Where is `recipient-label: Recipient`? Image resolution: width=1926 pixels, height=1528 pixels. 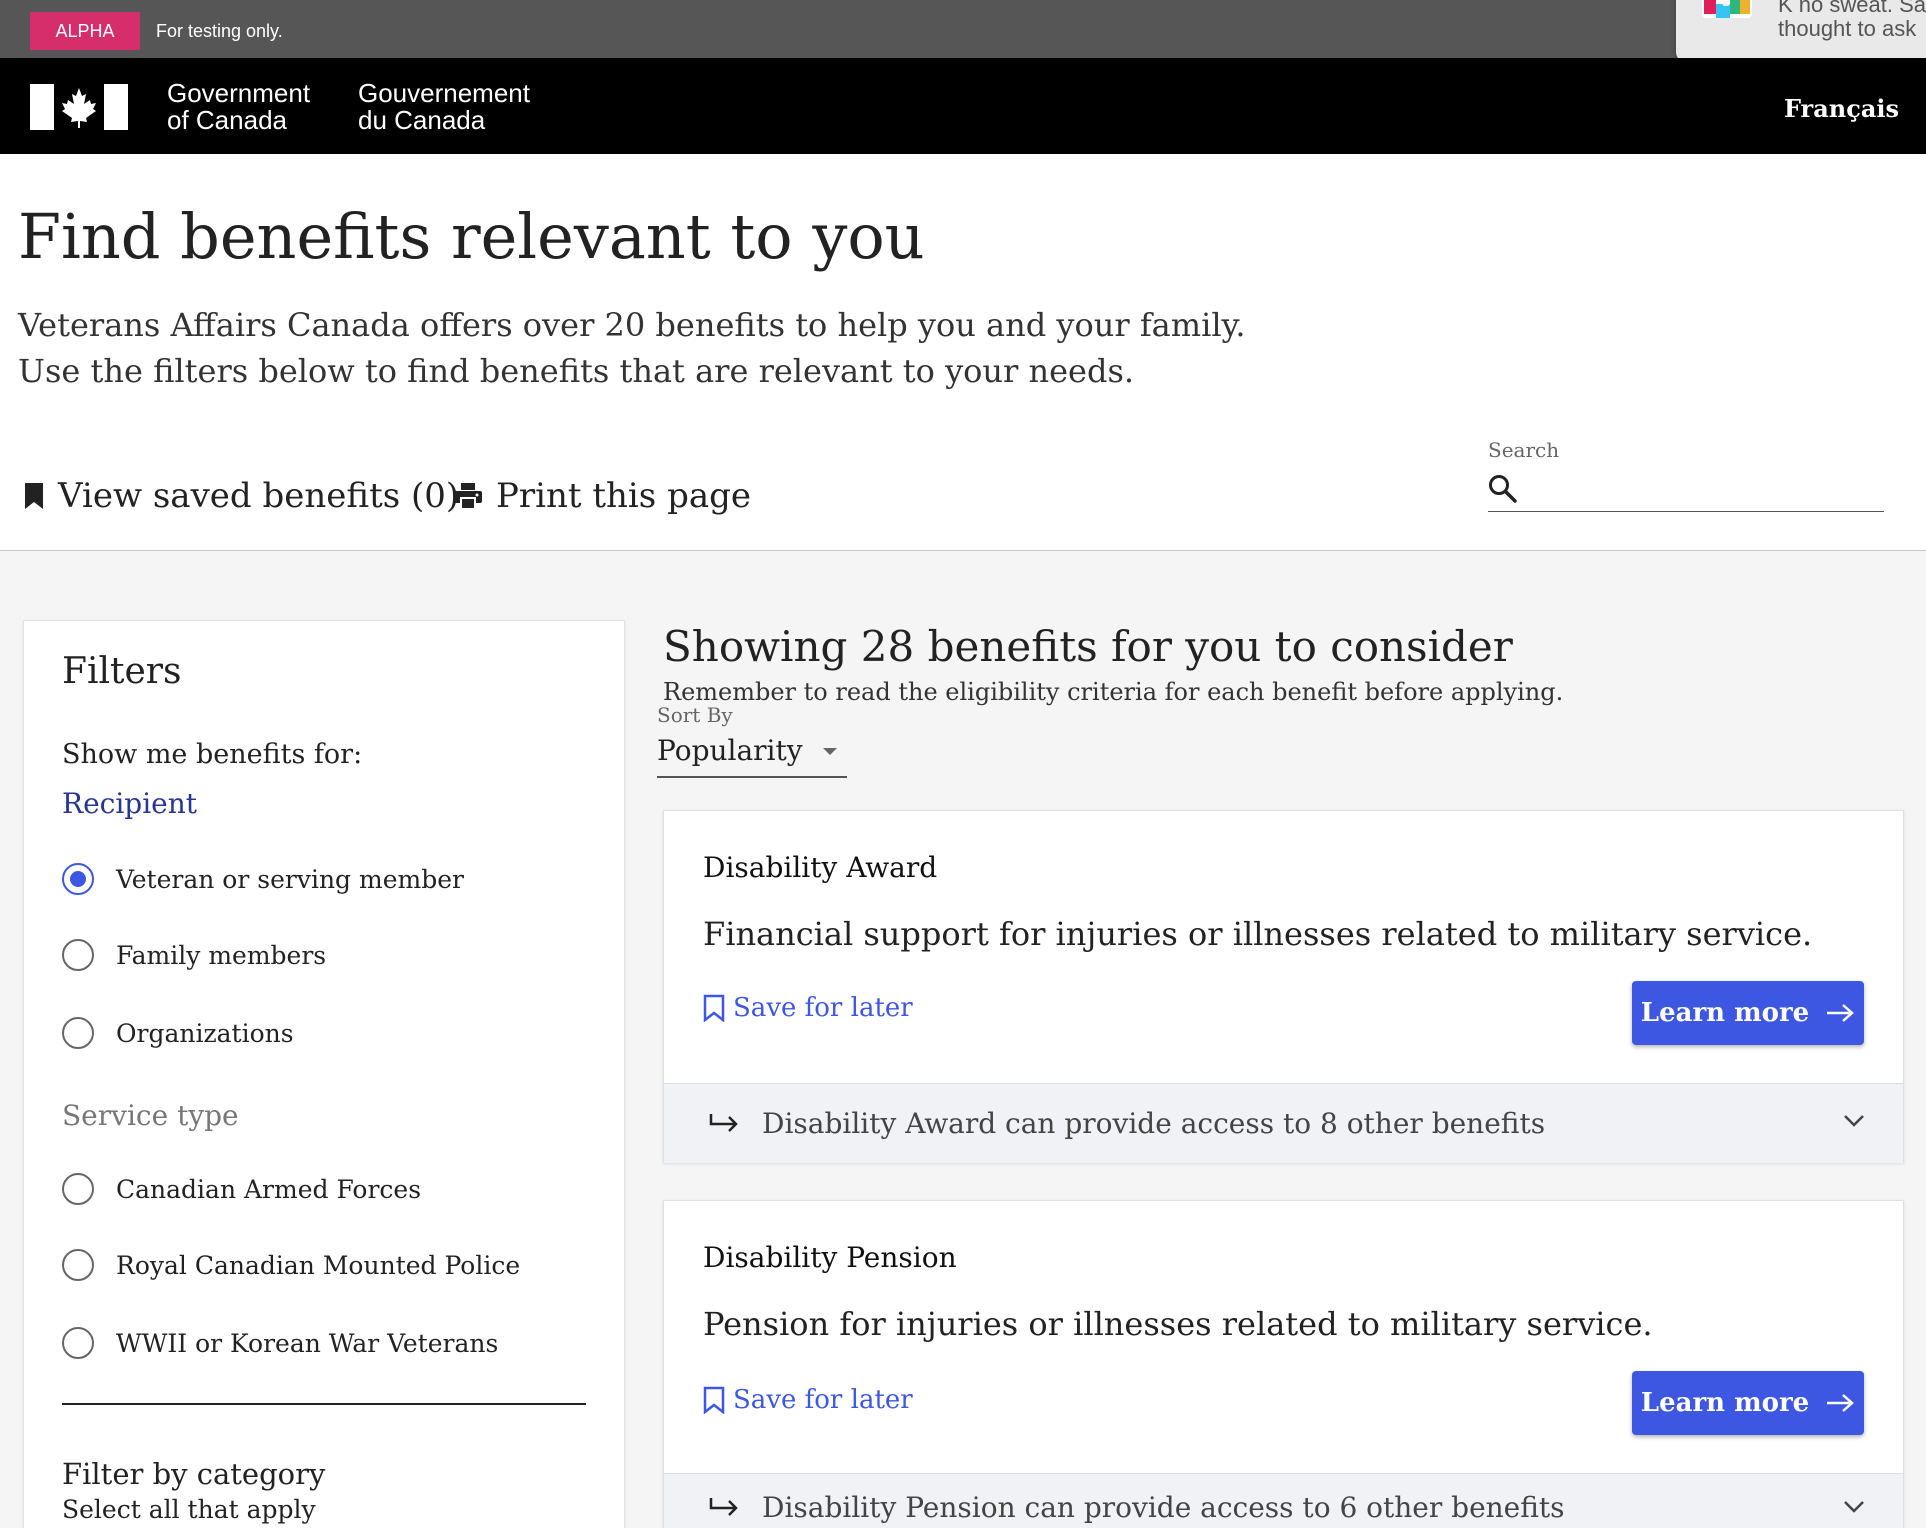 recipient-label: Recipient is located at coordinates (130, 803).